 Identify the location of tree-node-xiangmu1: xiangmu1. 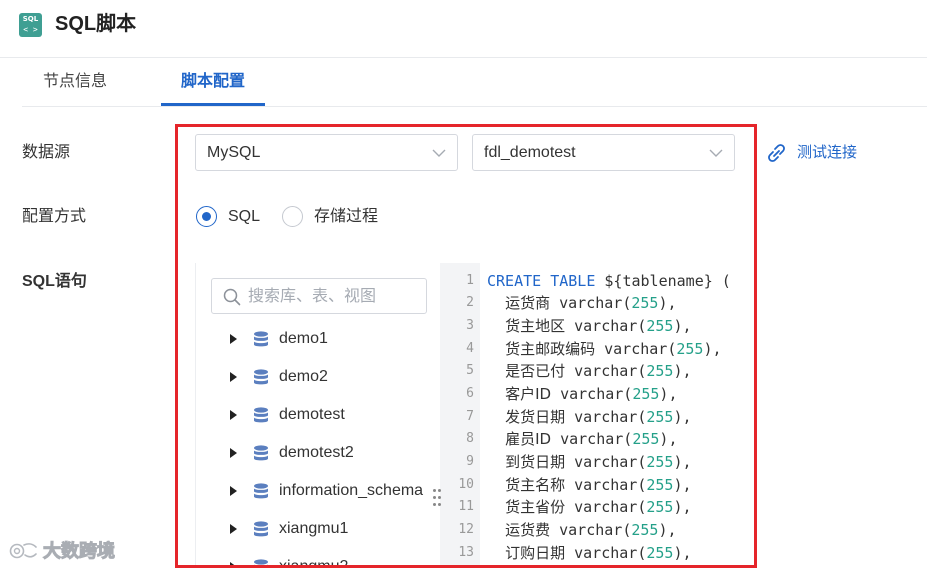
(317, 529).